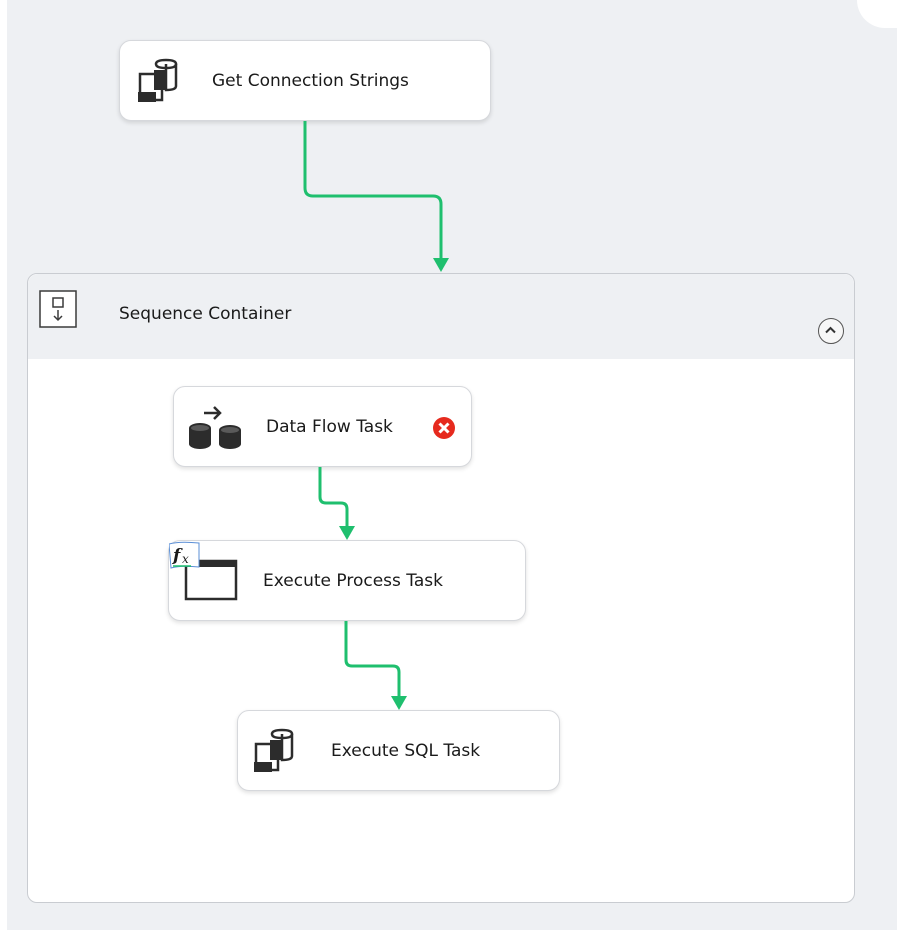 Image resolution: width=897 pixels, height=930 pixels. What do you see at coordinates (444, 428) in the screenshot?
I see `error-icon` at bounding box center [444, 428].